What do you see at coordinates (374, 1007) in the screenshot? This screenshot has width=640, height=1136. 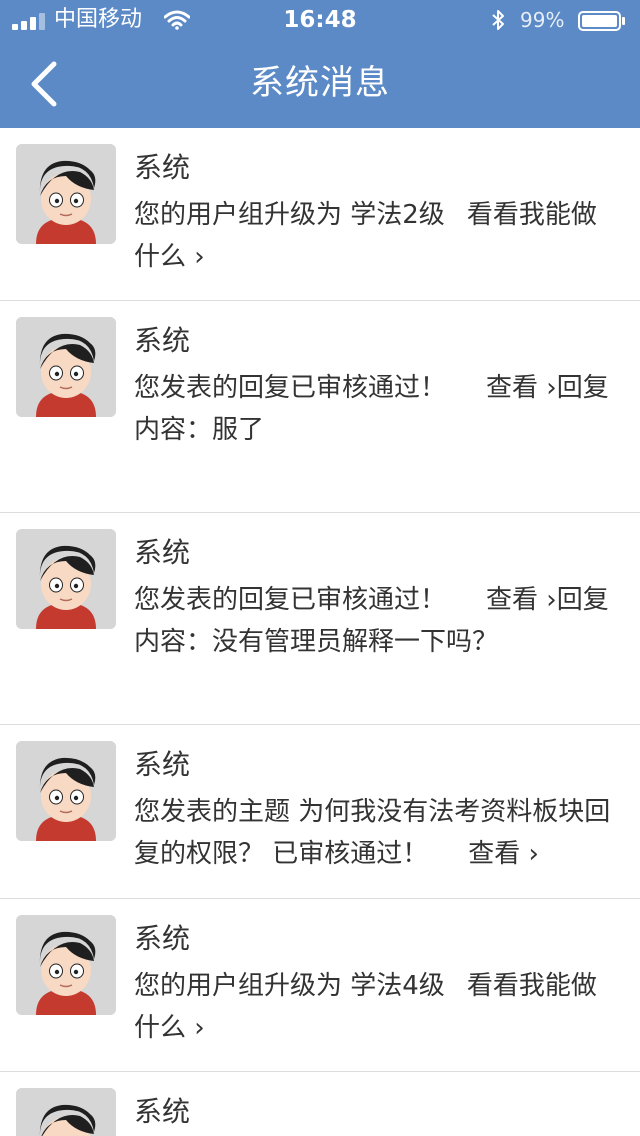 I see `message-text: 您的用户组升级为 学法4级 看看我能做什么 ›` at bounding box center [374, 1007].